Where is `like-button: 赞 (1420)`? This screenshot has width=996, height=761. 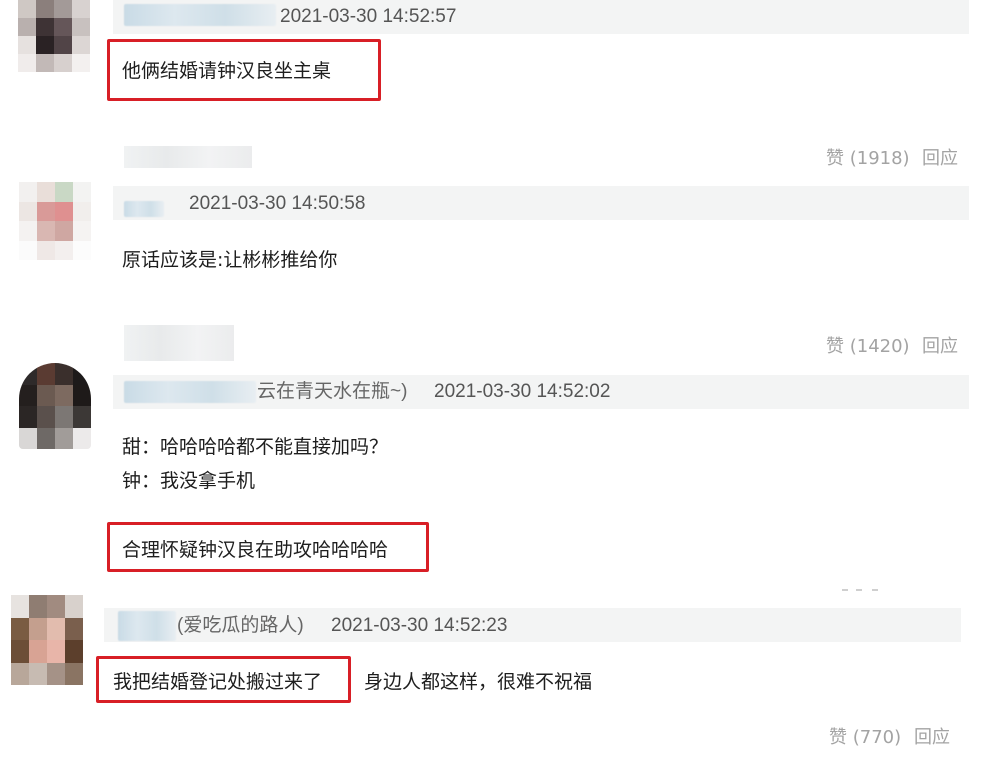
like-button: 赞 (1420) is located at coordinates (868, 347).